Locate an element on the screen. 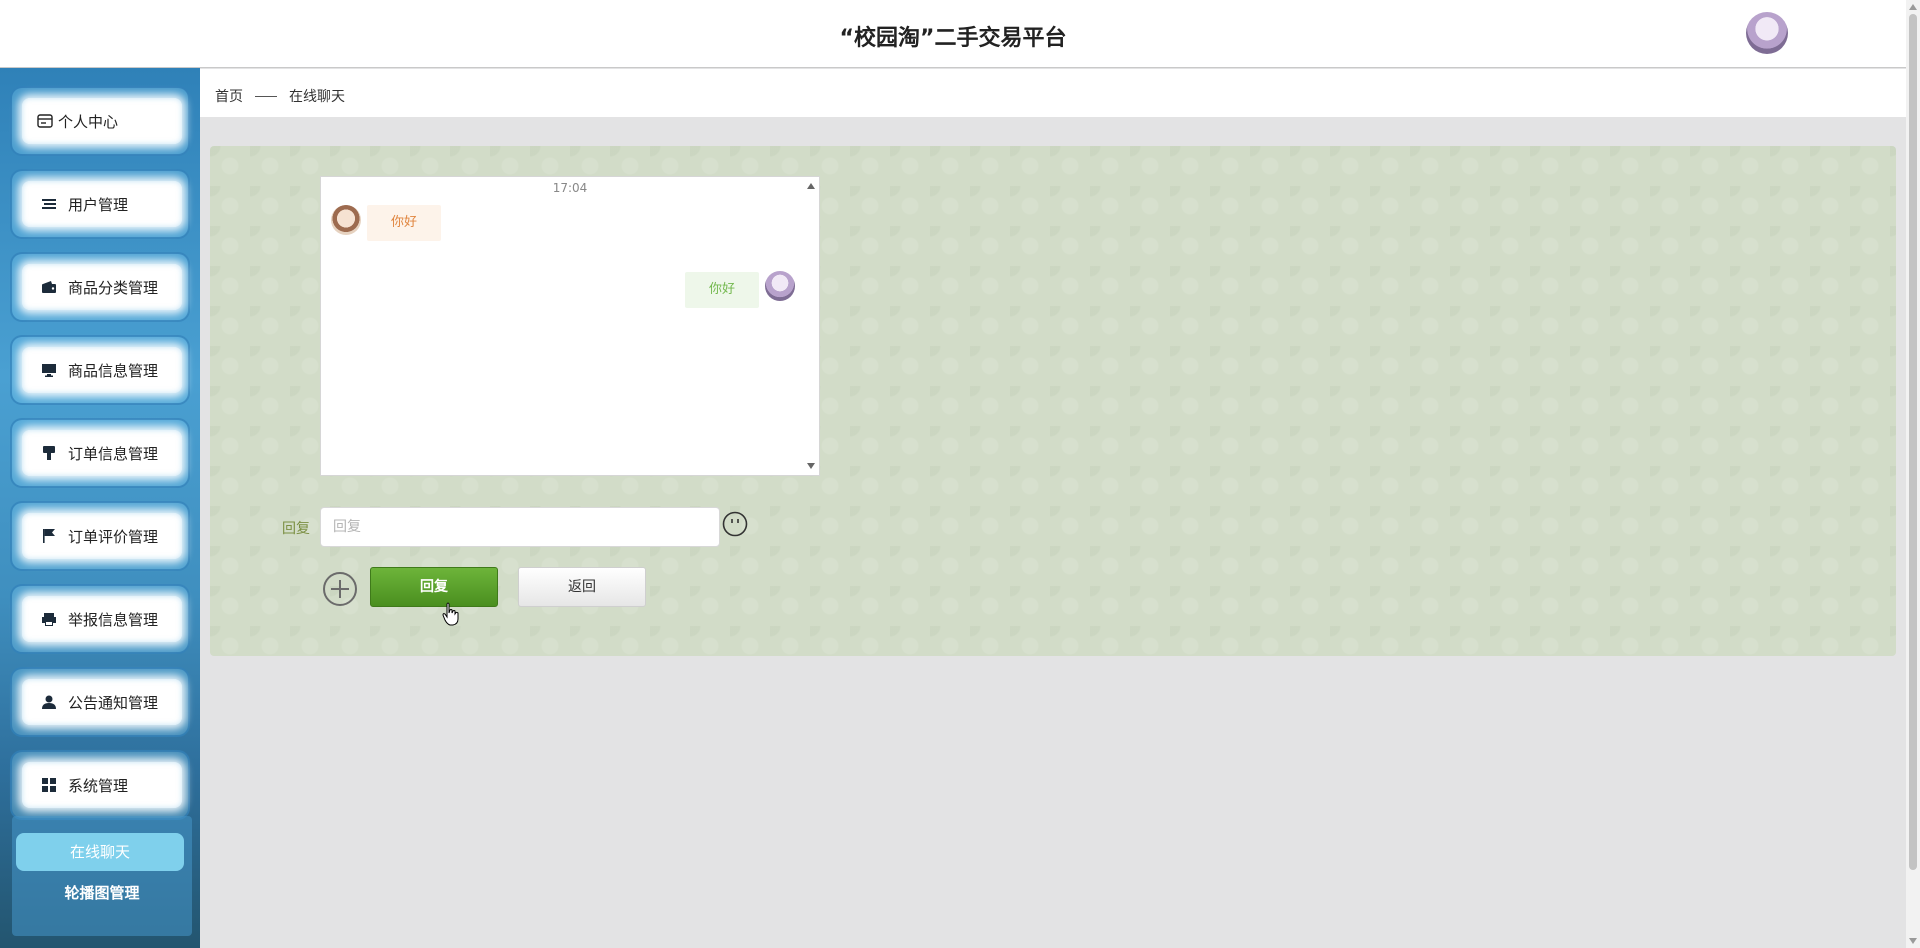 This screenshot has width=1920, height=948. page-scrollbar is located at coordinates (1913, 474).